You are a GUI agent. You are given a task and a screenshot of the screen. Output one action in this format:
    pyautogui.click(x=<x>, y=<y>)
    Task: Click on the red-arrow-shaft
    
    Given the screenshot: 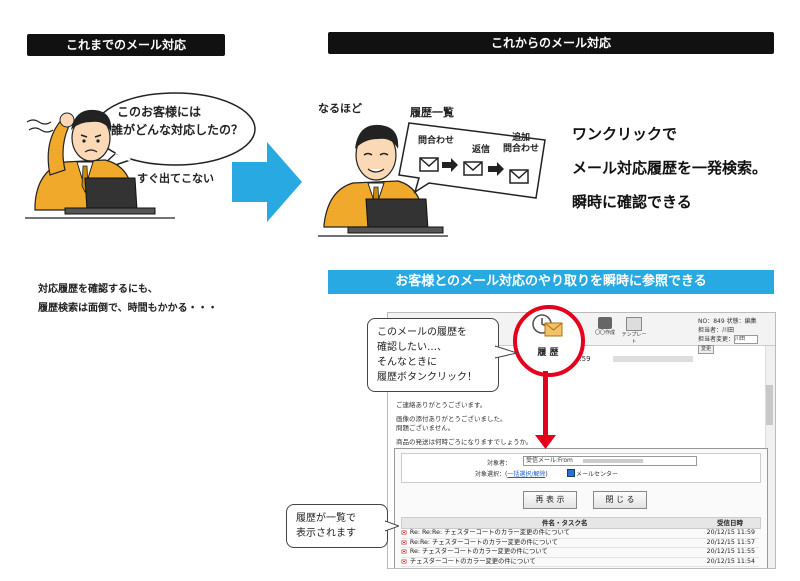 What is the action you would take?
    pyautogui.click(x=545, y=404)
    